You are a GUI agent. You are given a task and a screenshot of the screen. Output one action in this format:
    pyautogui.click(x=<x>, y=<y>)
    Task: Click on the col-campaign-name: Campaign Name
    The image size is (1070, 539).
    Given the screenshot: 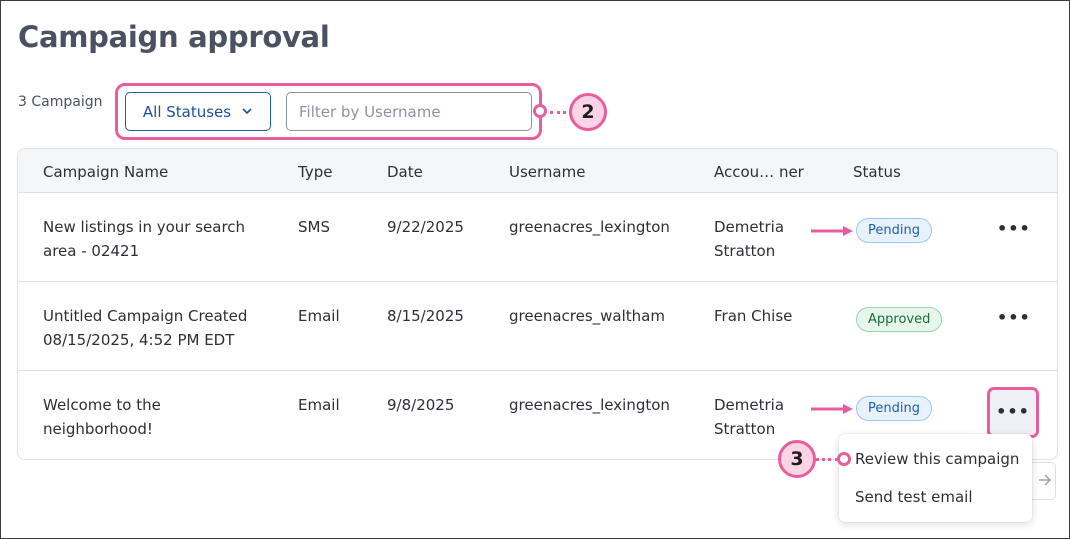 What is the action you would take?
    pyautogui.click(x=105, y=172)
    